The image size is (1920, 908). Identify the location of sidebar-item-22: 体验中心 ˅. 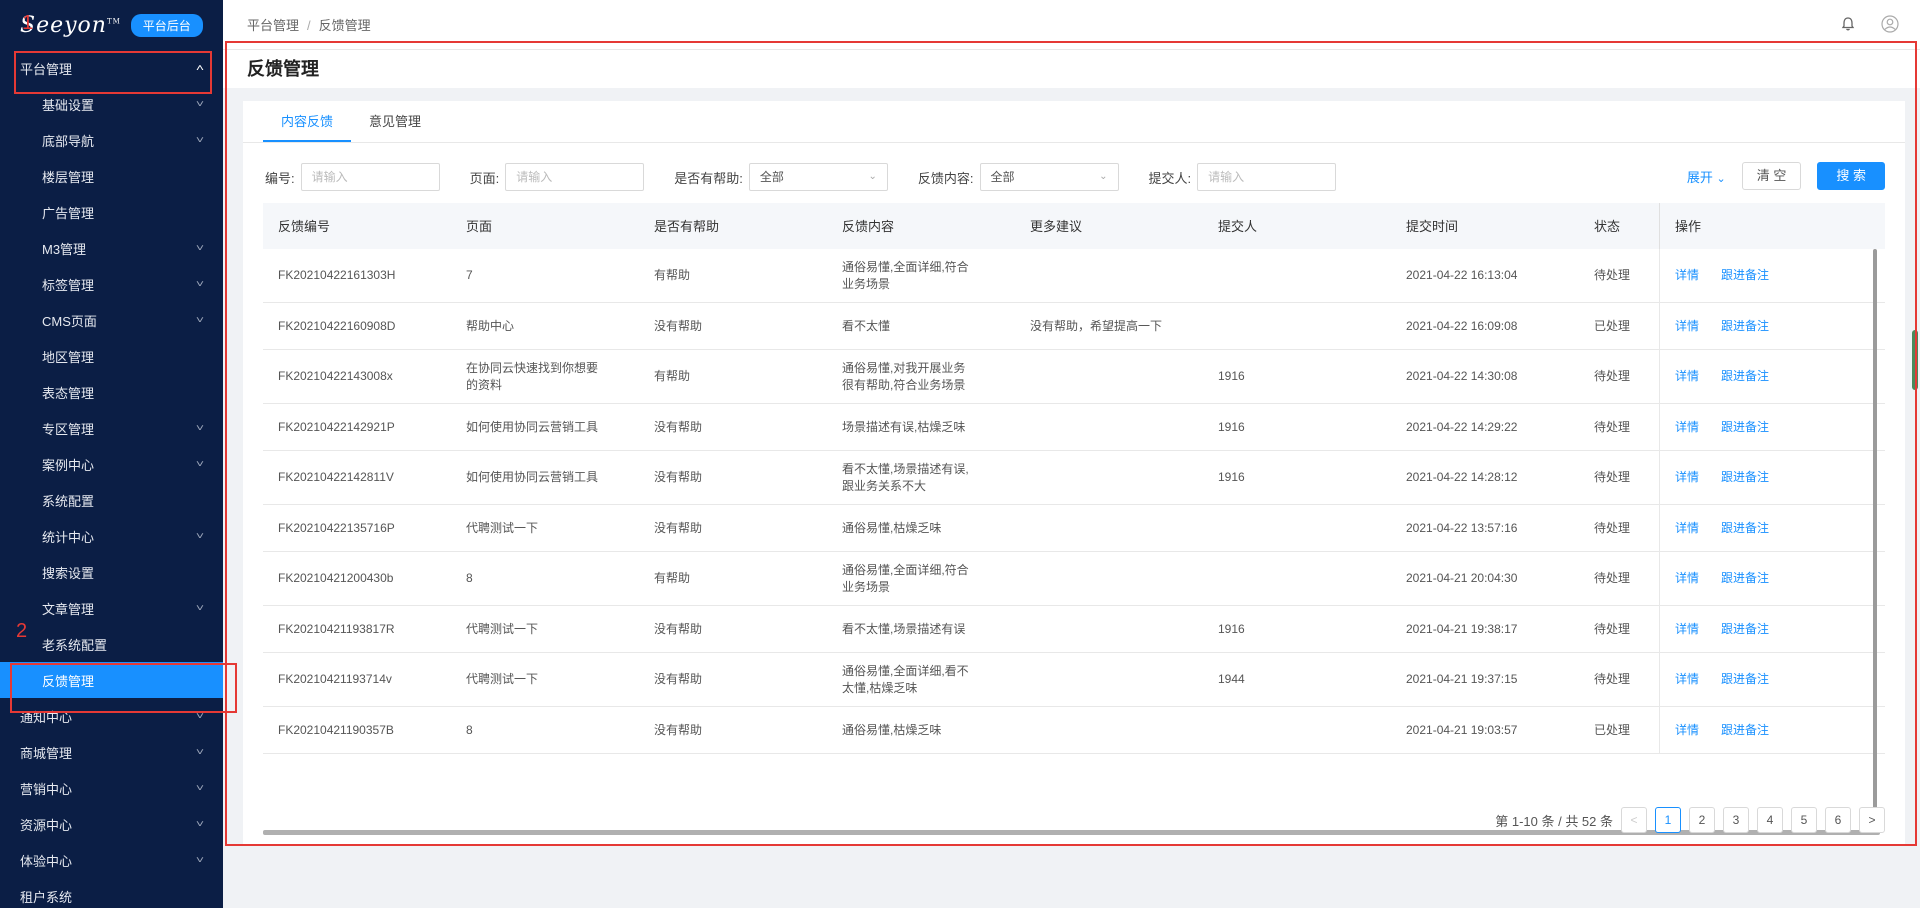
(111, 860).